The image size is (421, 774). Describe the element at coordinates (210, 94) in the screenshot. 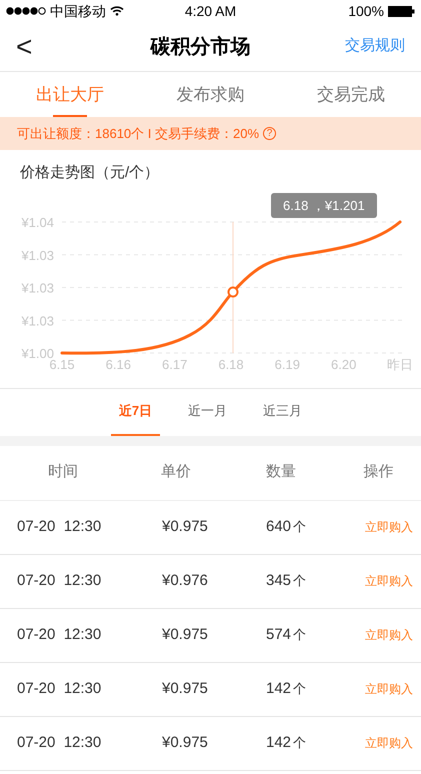

I see `tab: 发布求购` at that location.